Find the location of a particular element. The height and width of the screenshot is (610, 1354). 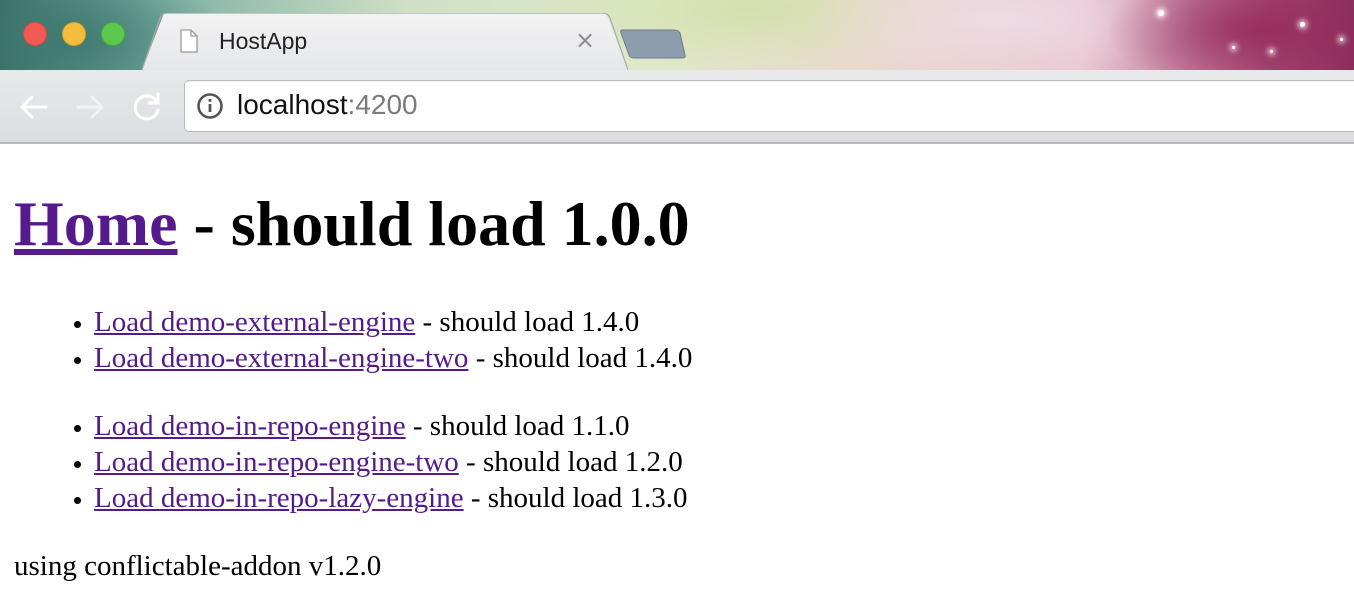

load-demo-external-engine-link: Load demo-external-engine is located at coordinates (254, 322).